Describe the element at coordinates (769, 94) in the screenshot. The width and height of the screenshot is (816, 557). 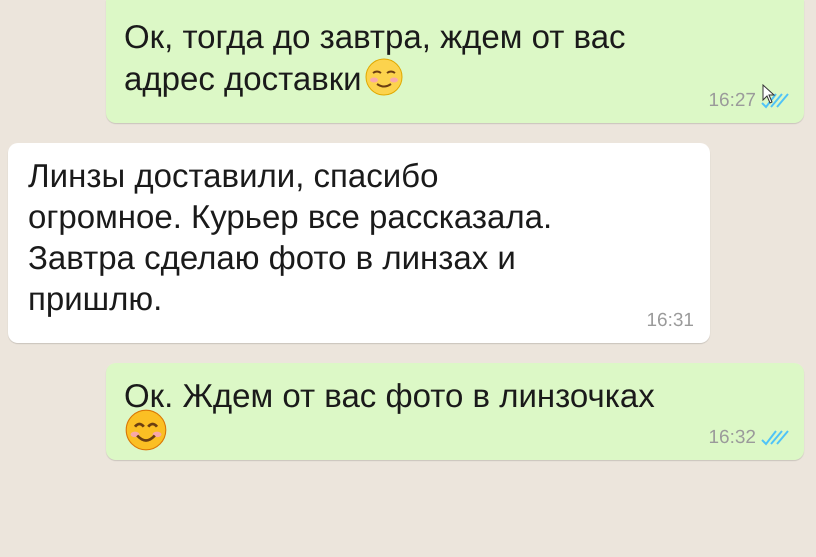
I see `cursor-icon` at that location.